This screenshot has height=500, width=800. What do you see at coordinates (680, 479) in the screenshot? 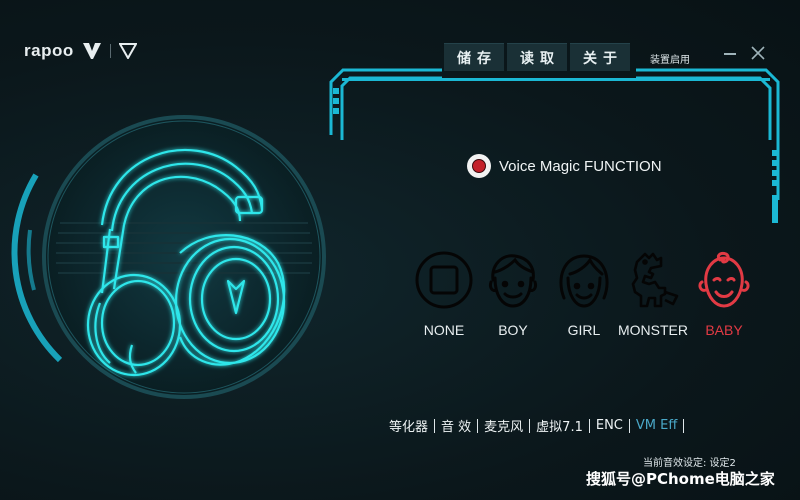
I see `watermark: 搜狐号@PChome电脑之家` at bounding box center [680, 479].